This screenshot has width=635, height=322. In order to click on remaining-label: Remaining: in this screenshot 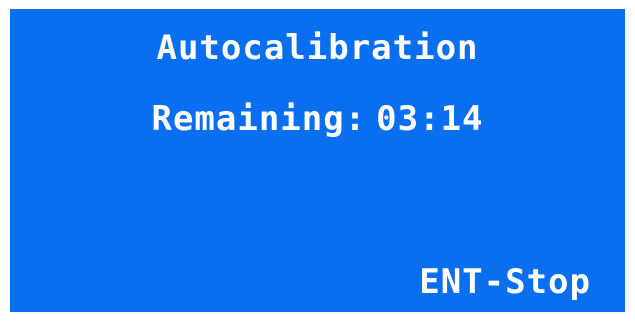, I will do `click(259, 119)`.